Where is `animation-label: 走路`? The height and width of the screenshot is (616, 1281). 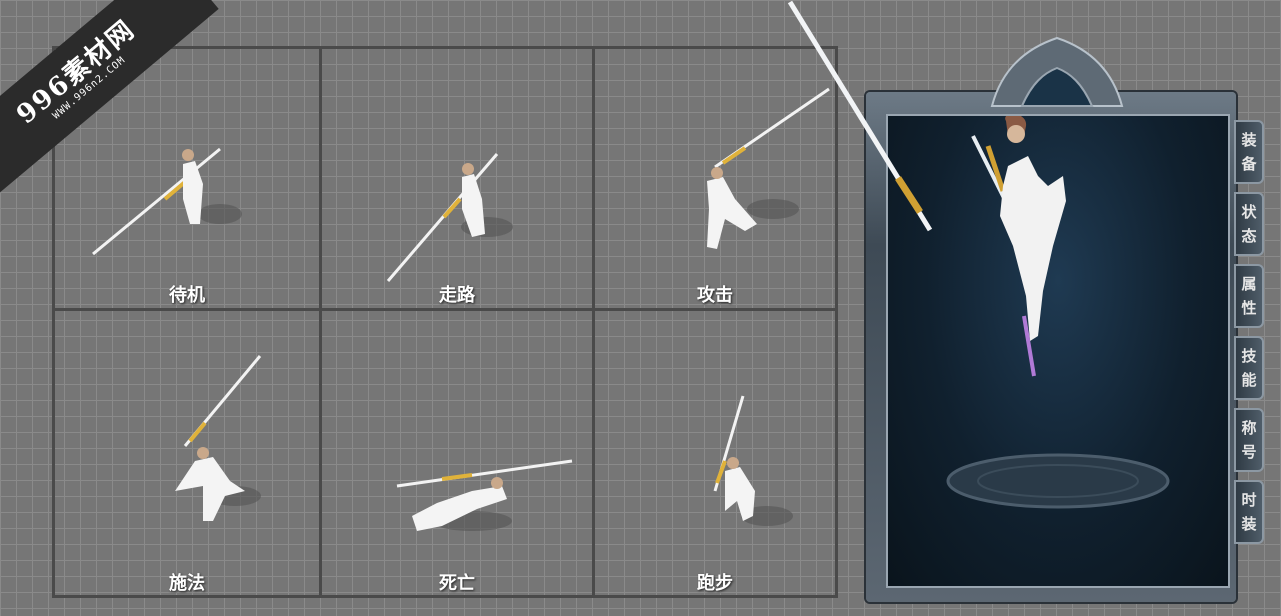
animation-label: 走路 is located at coordinates (457, 295).